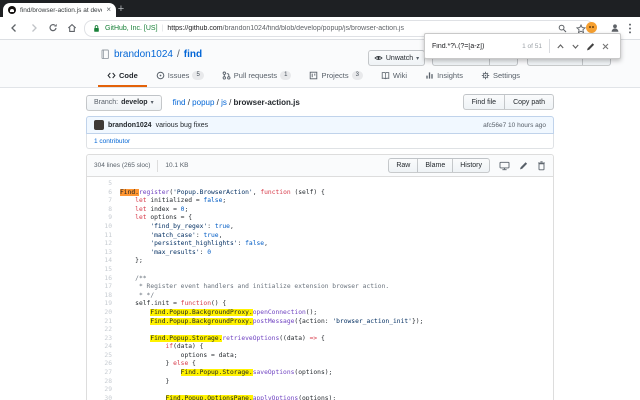  Describe the element at coordinates (122, 77) in the screenshot. I see `tab-code: Code` at that location.